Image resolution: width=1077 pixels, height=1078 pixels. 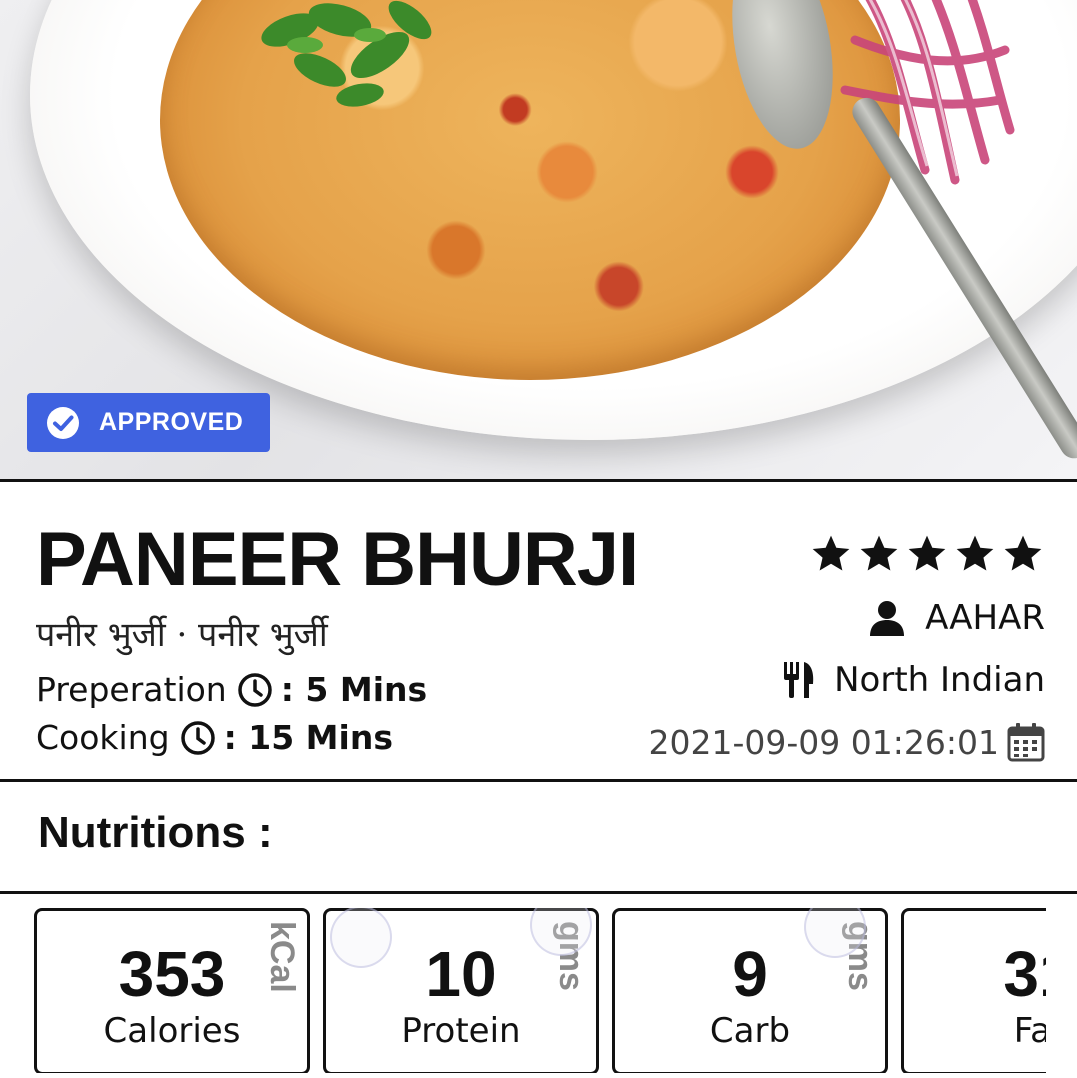 I want to click on recipe-cuisine: North Indian, so click(x=913, y=680).